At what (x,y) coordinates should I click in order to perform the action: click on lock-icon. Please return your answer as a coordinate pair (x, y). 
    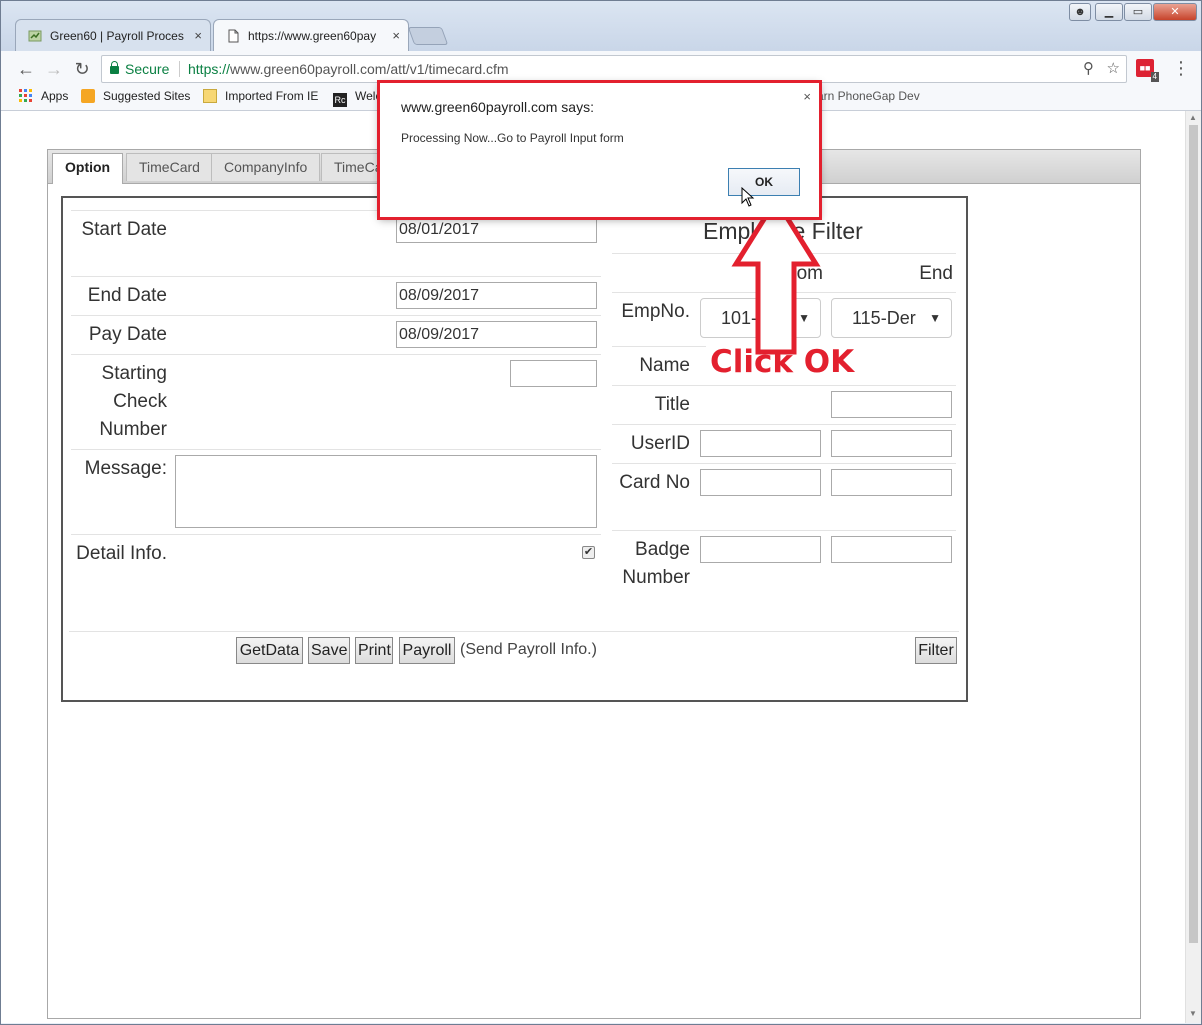
    Looking at the image, I should click on (114, 67).